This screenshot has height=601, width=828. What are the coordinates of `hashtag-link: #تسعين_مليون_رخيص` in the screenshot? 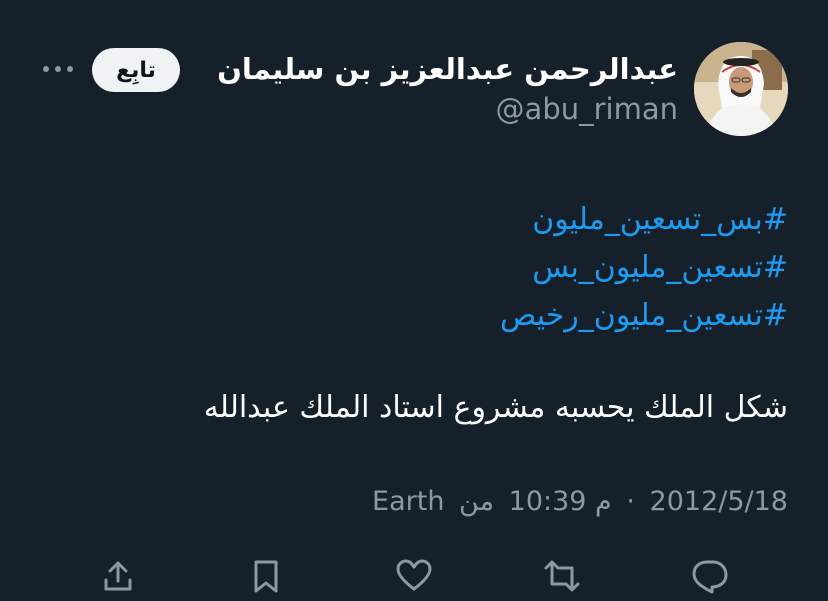 It's located at (438, 316).